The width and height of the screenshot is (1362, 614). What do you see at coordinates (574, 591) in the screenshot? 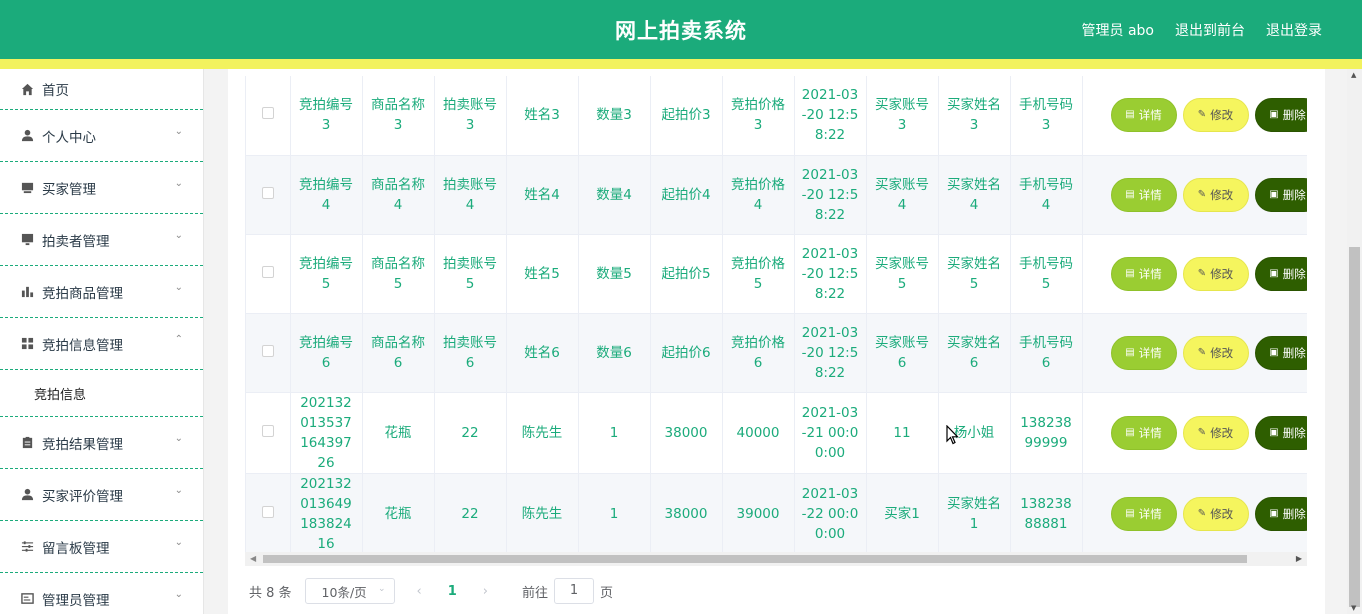
I see `goto-page-input: 1` at bounding box center [574, 591].